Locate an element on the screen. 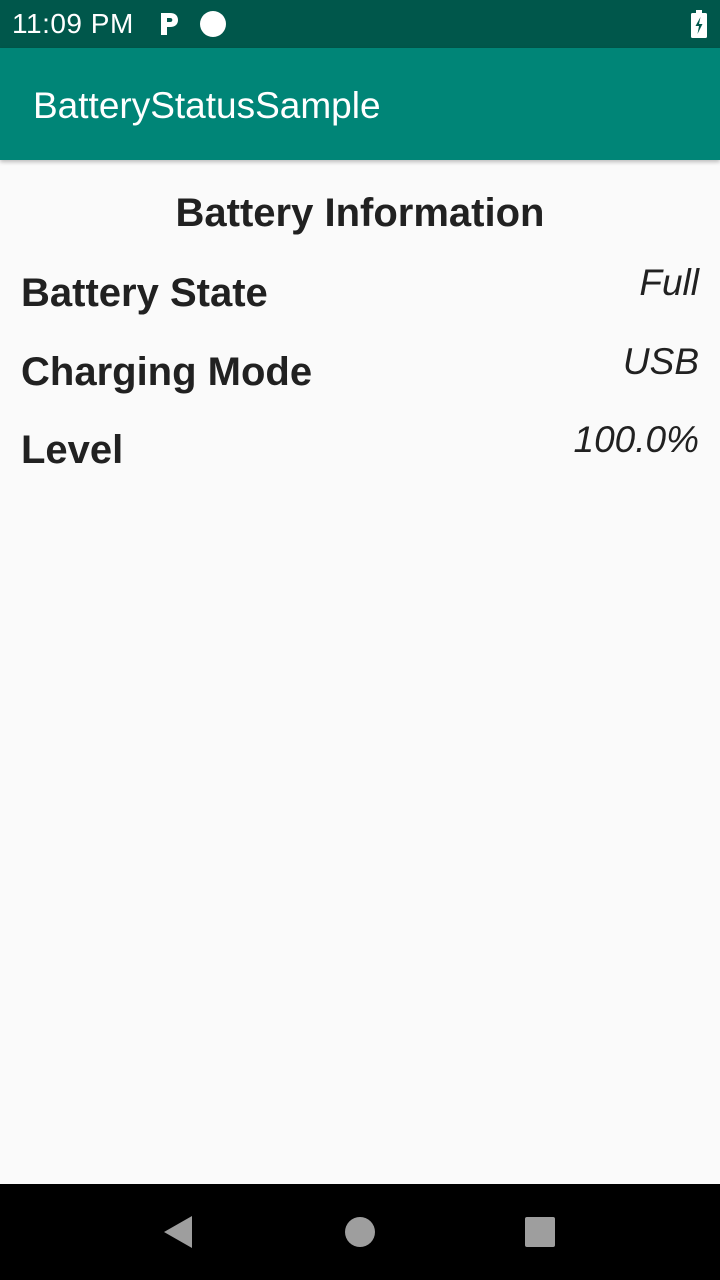  battery-charging-icon is located at coordinates (699, 24).